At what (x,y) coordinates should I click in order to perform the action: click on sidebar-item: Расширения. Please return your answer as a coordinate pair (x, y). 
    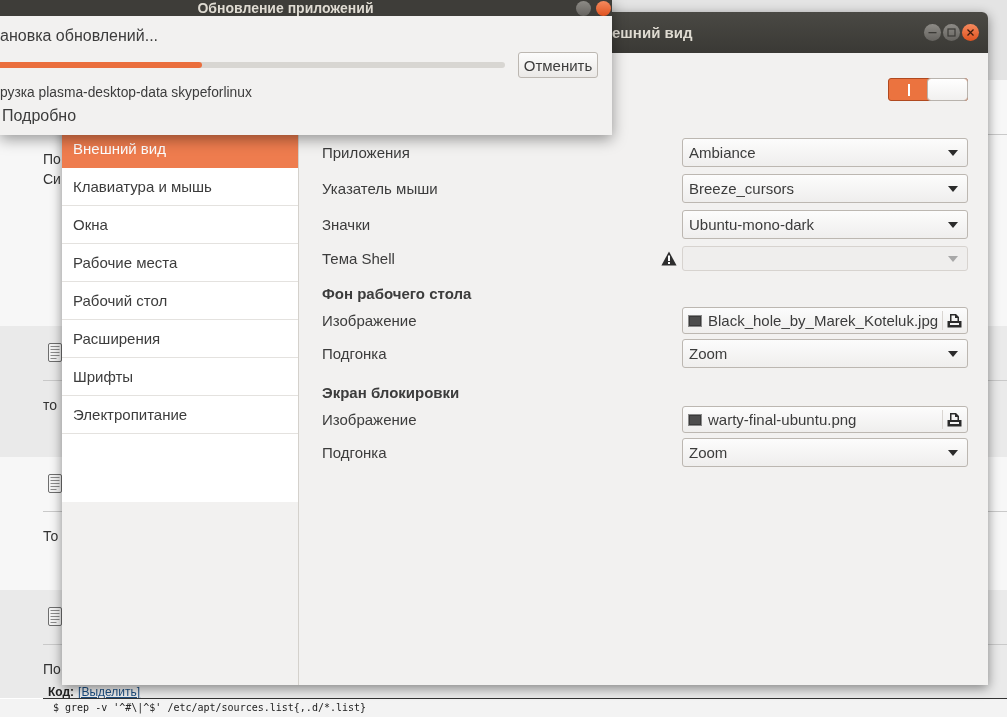
    Looking at the image, I should click on (180, 339).